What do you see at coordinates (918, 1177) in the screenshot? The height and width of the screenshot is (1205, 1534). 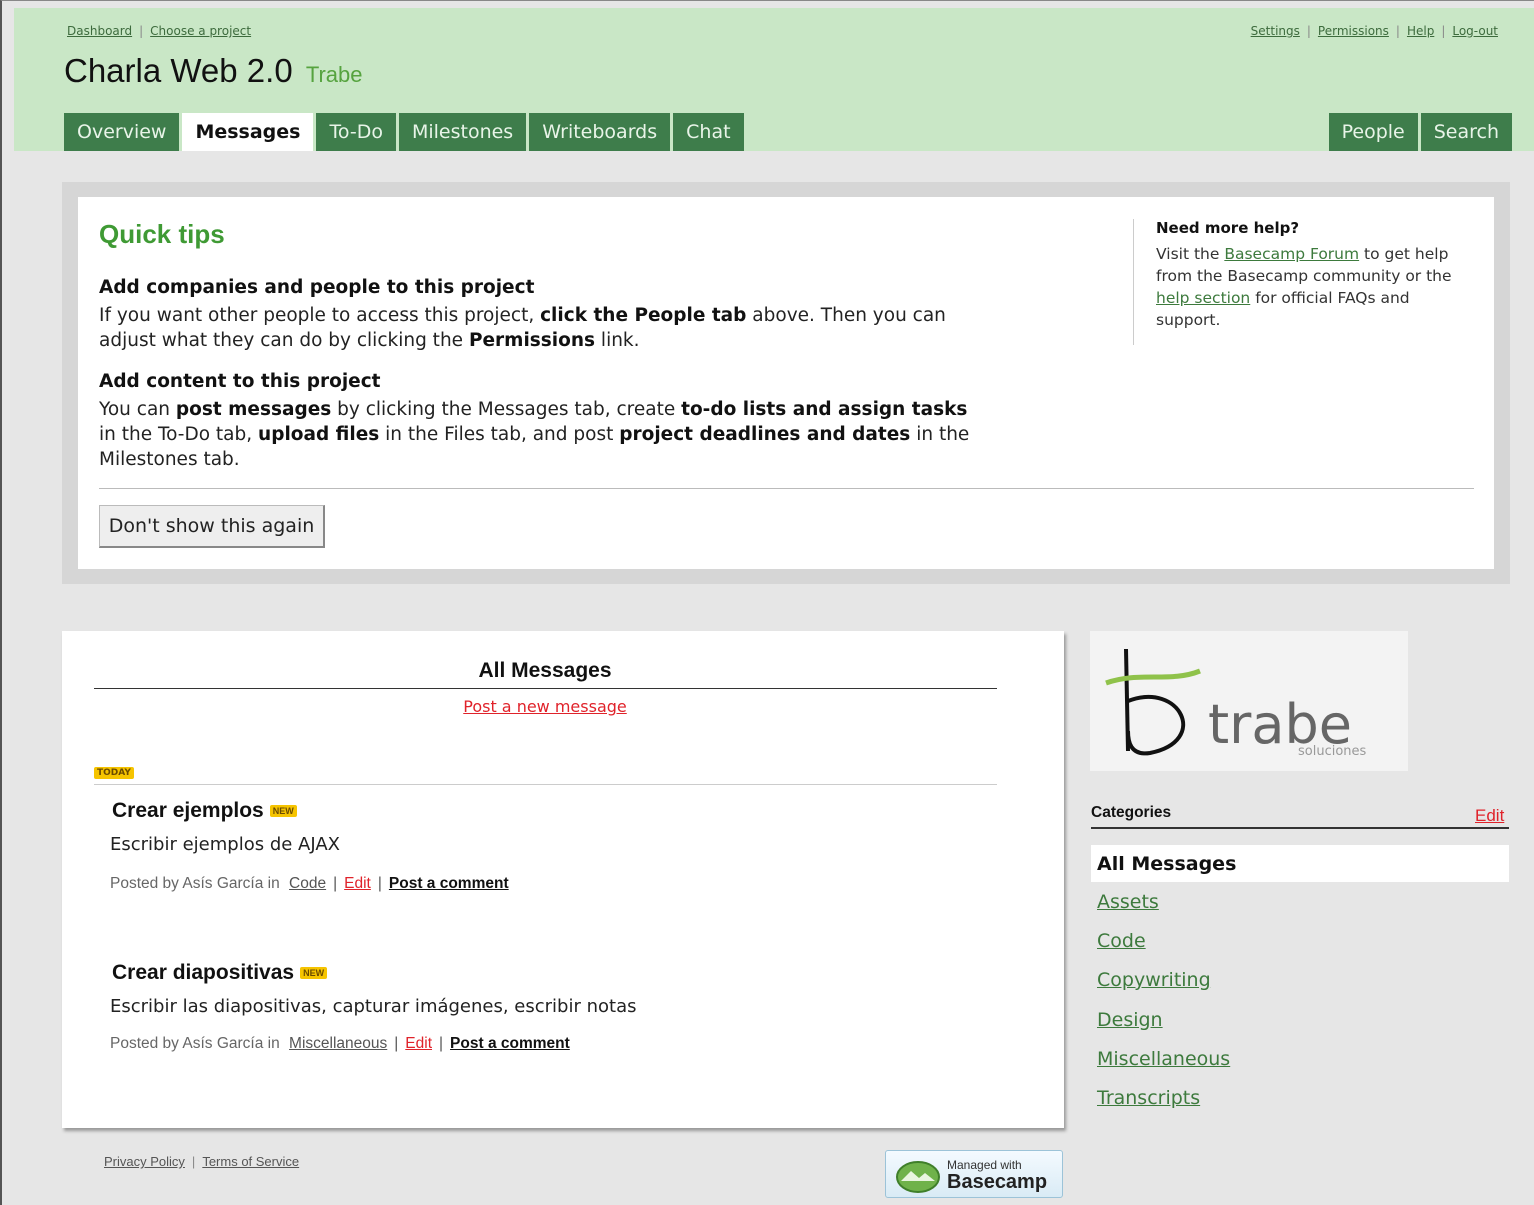 I see `basecamp-logo-icon` at bounding box center [918, 1177].